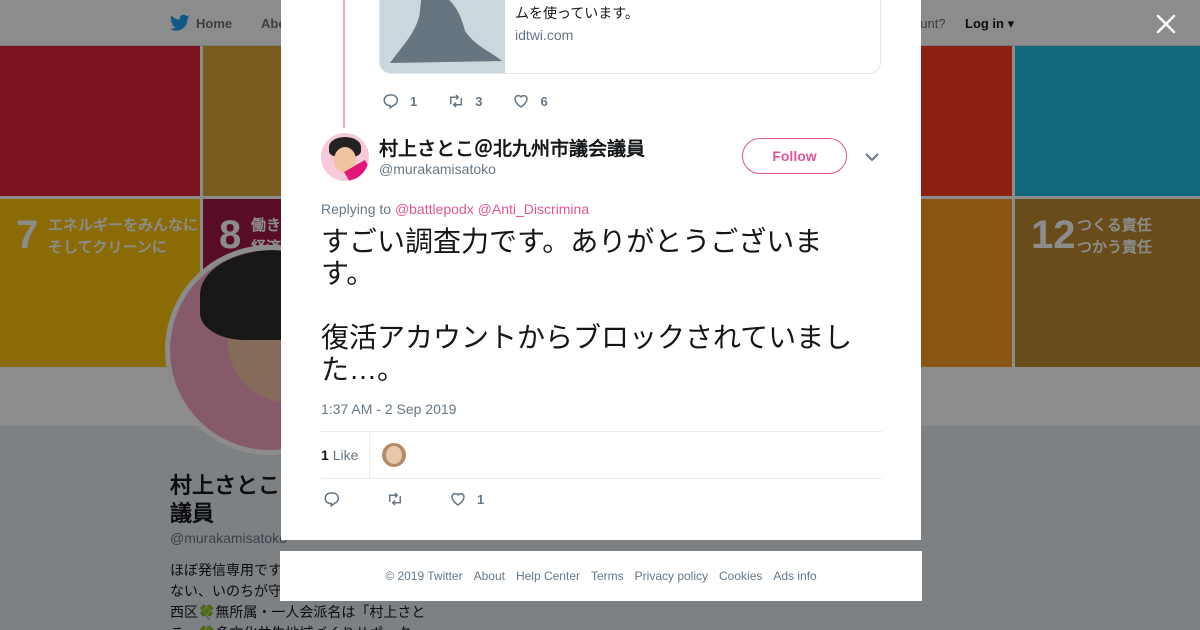 The height and width of the screenshot is (630, 1200). Describe the element at coordinates (466, 499) in the screenshot. I see `like-button: 1` at that location.